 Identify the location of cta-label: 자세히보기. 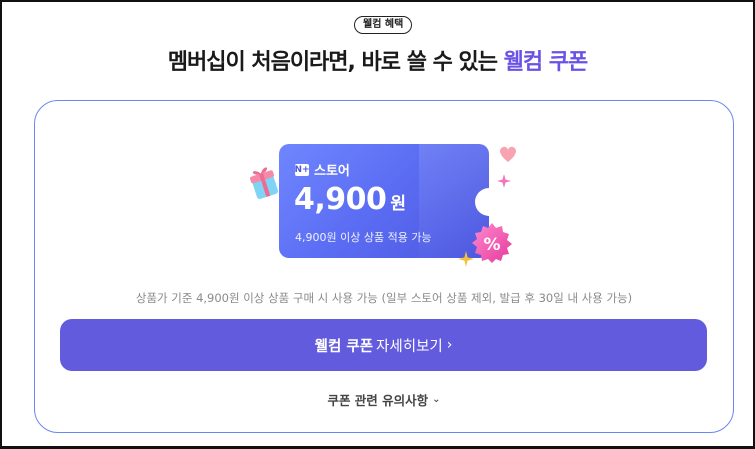
(409, 346).